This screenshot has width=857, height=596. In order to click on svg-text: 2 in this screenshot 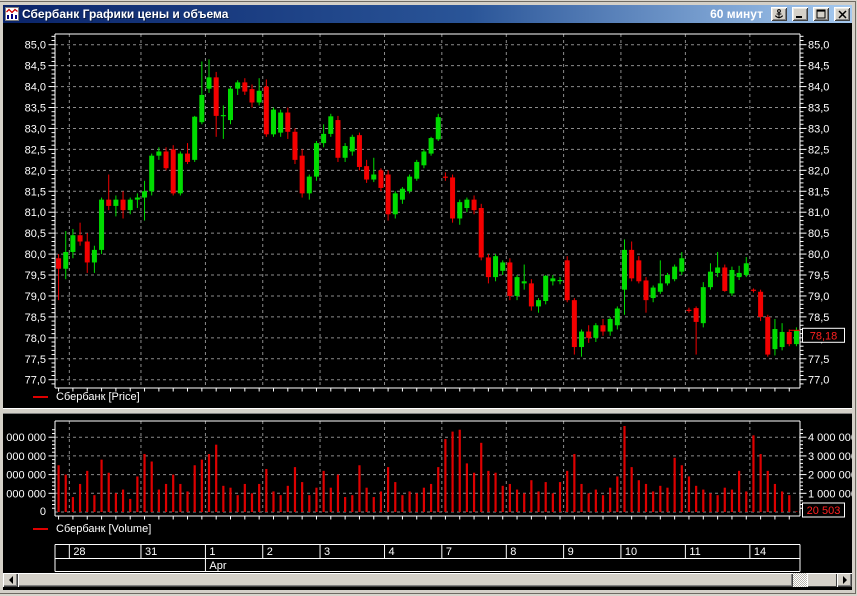, I will do `click(270, 552)`.